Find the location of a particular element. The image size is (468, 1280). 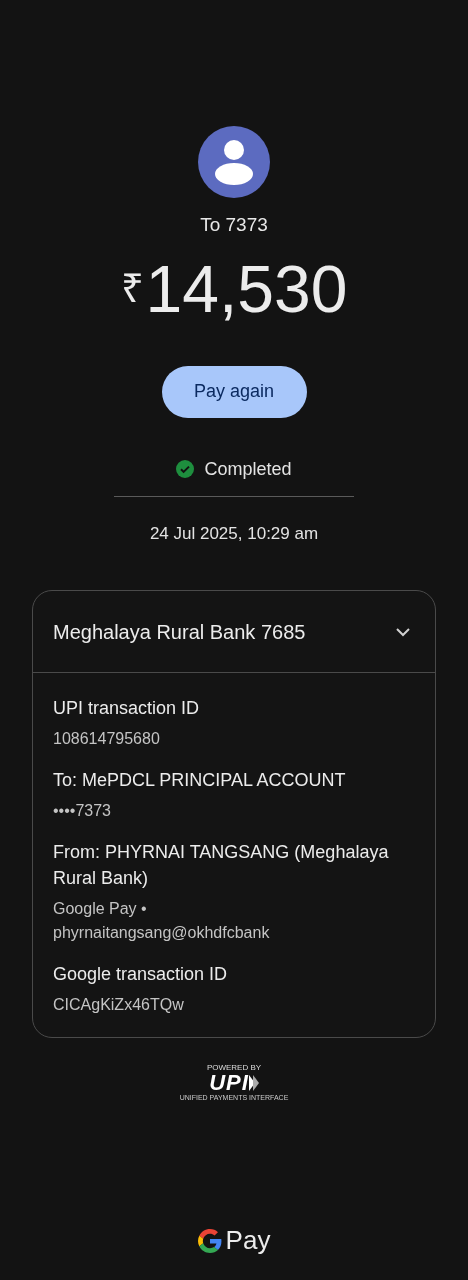

google-g-icon is located at coordinates (209, 1240).